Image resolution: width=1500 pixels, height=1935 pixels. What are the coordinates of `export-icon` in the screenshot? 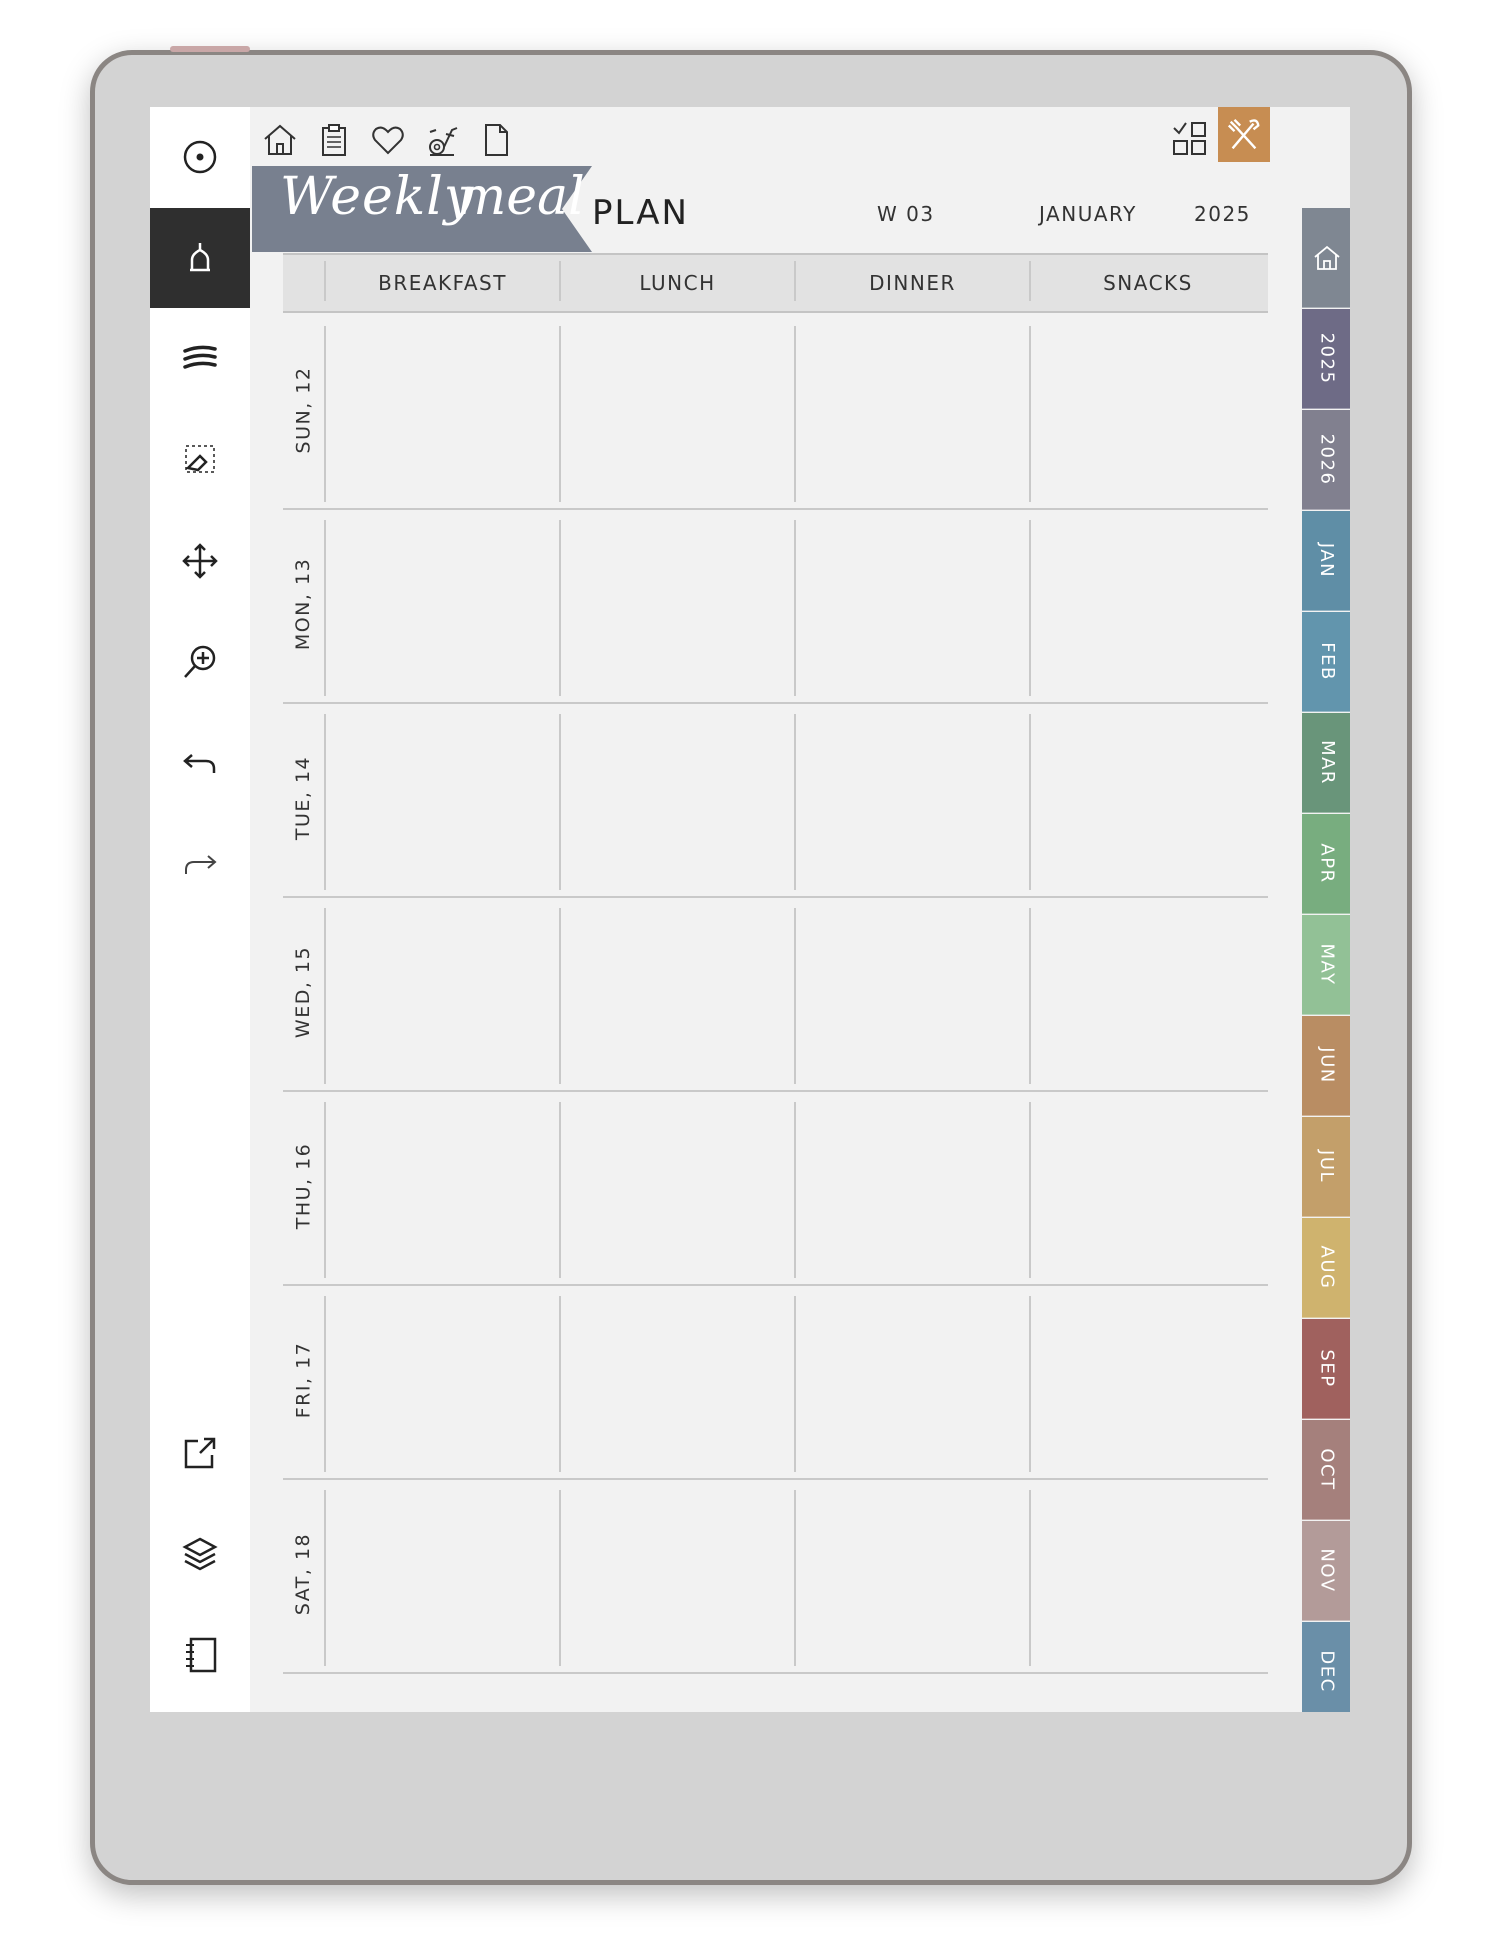 It's located at (200, 1453).